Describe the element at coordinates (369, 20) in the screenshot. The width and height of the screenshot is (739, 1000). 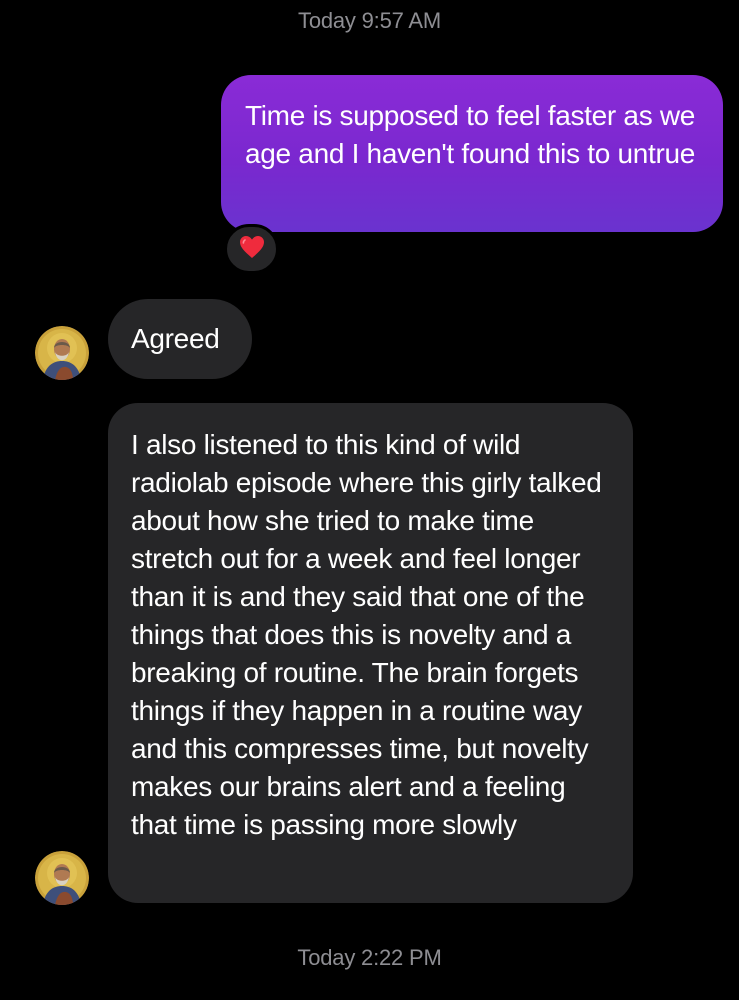
I see `timestamp-top: Today 9:57 AM` at that location.